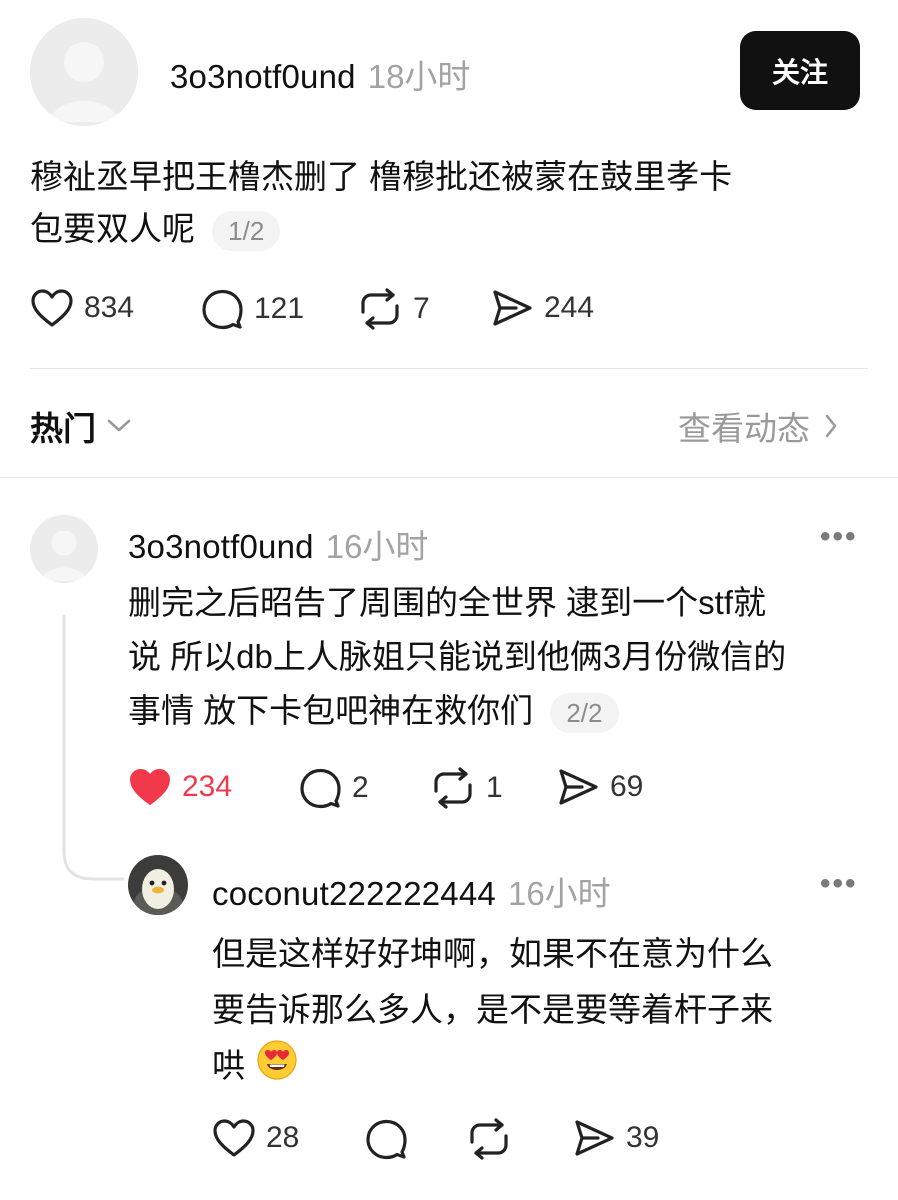 Image resolution: width=898 pixels, height=1200 pixels. I want to click on reply-avatar, so click(64, 549).